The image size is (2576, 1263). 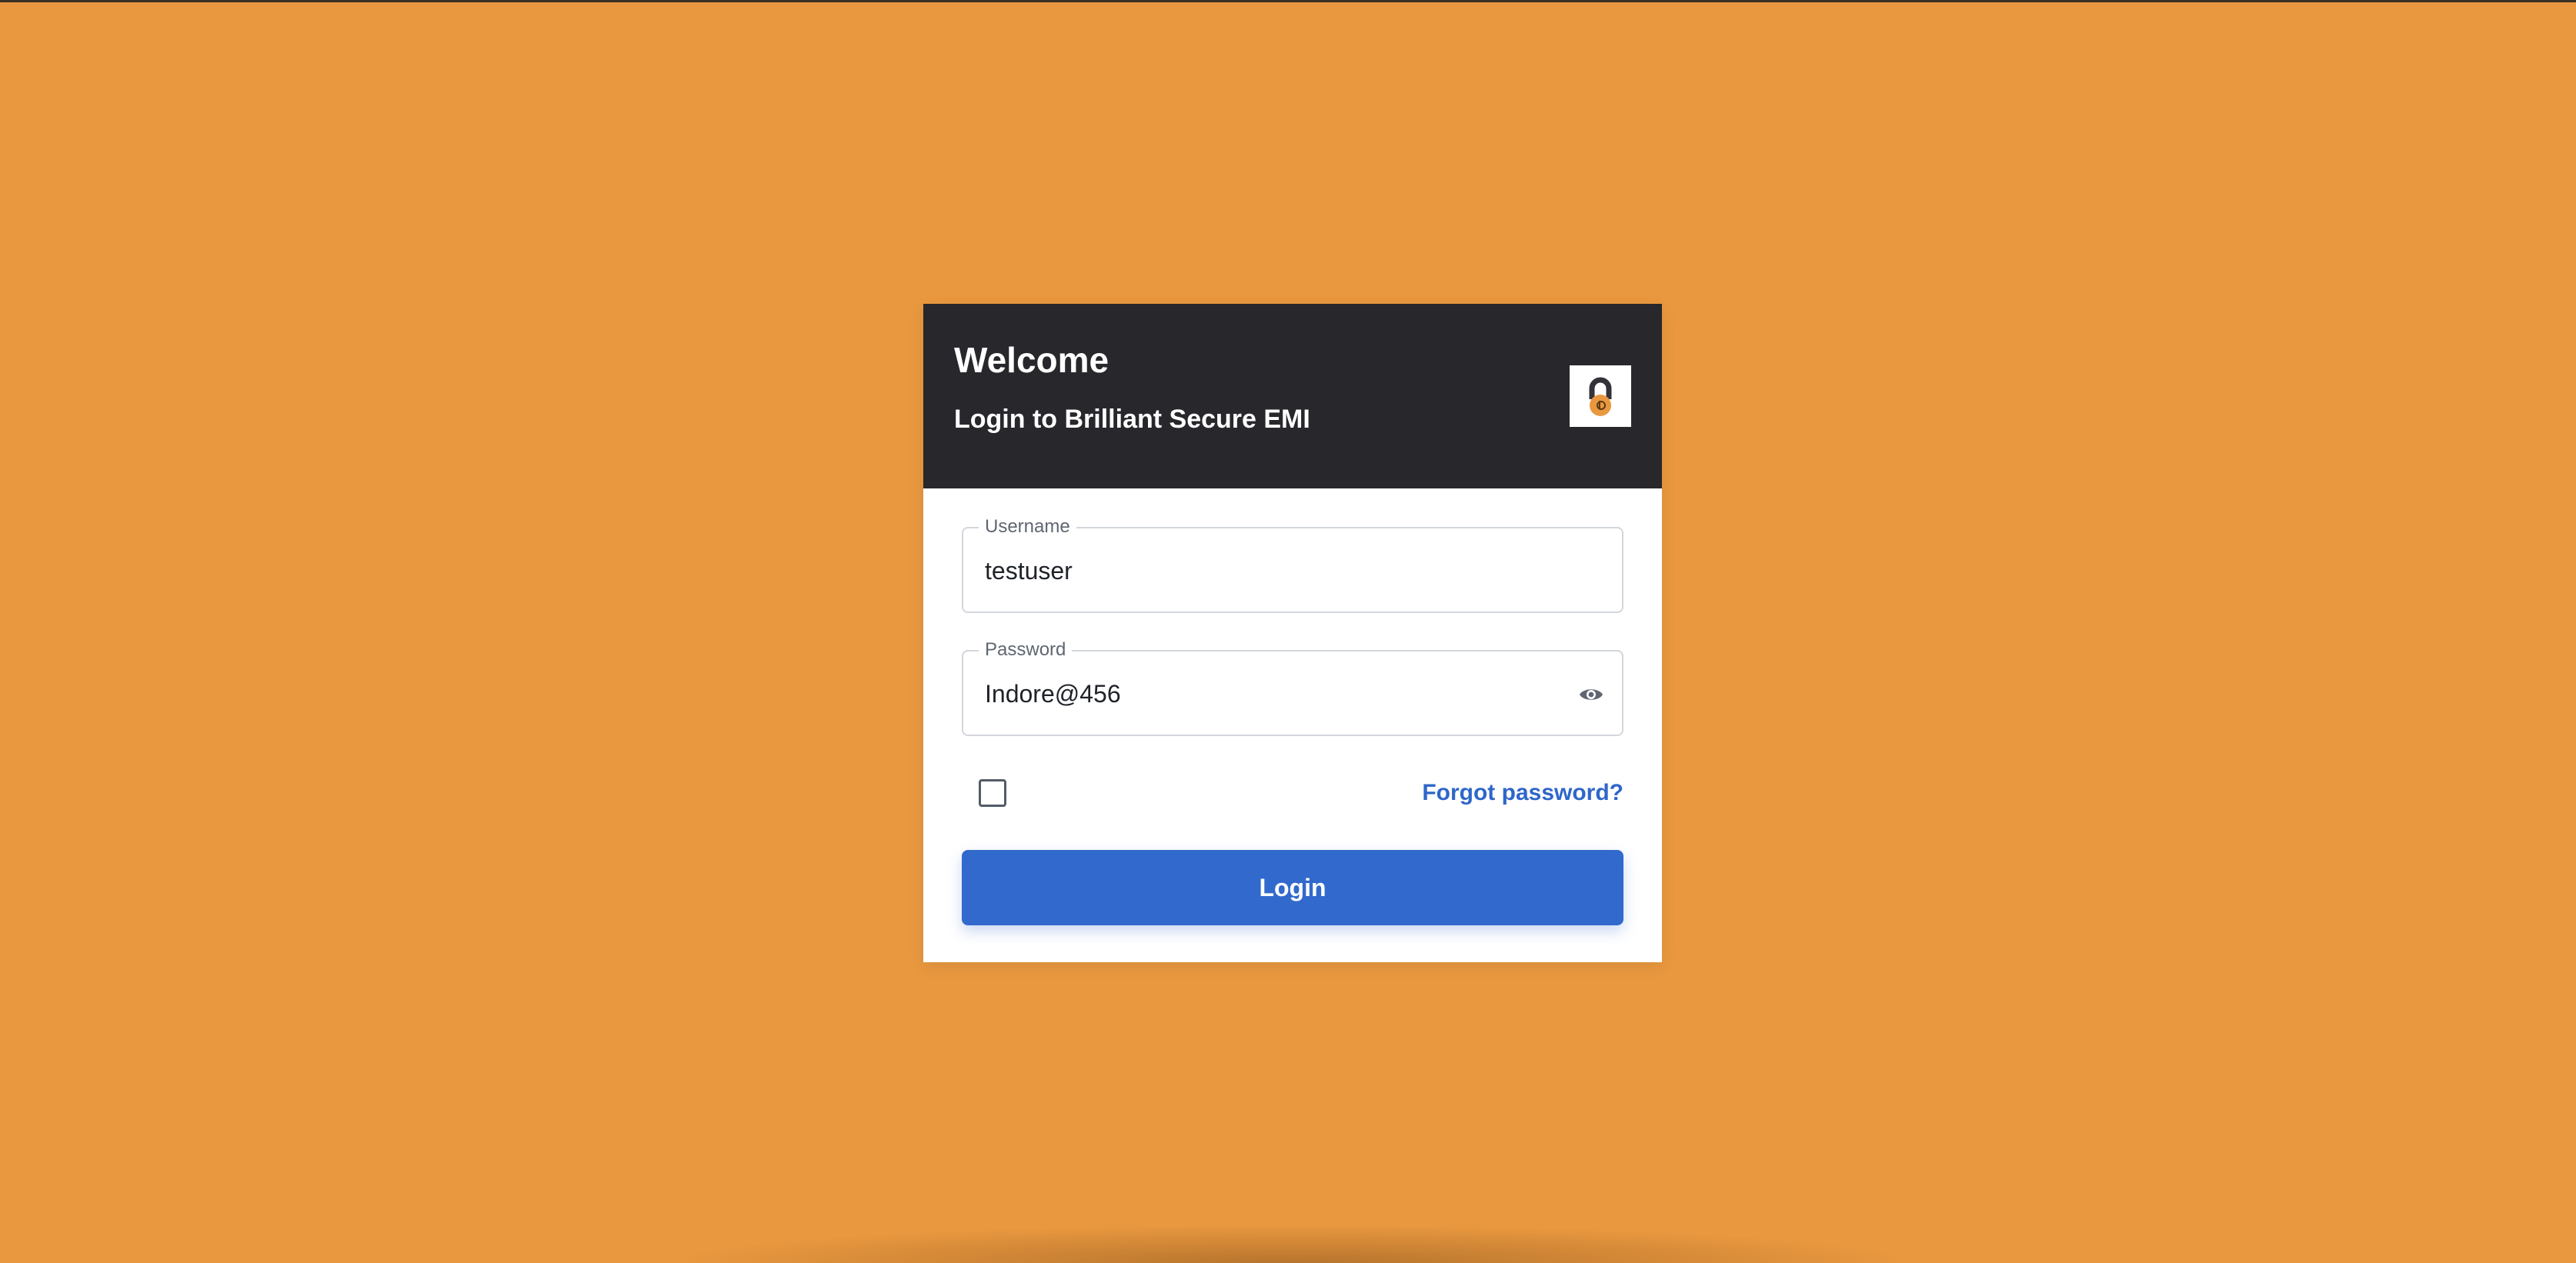 I want to click on forgot-password-link: Forgot password?, so click(x=1523, y=793).